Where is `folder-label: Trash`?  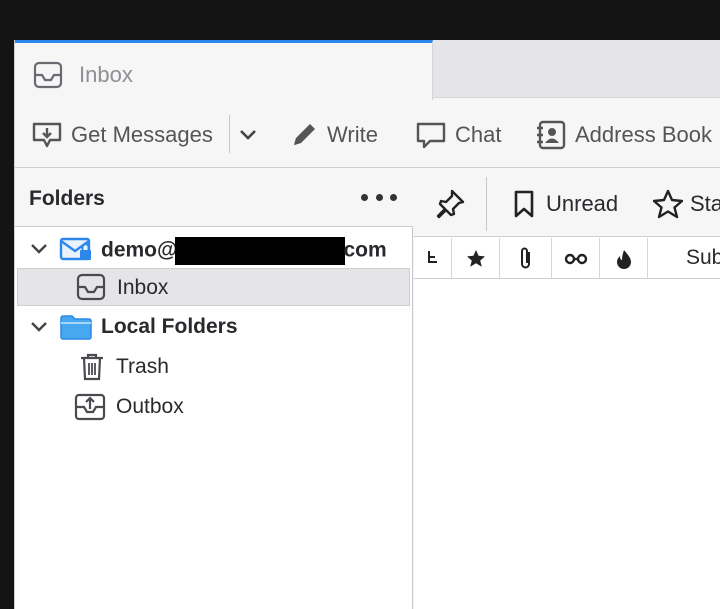
folder-label: Trash is located at coordinates (142, 366).